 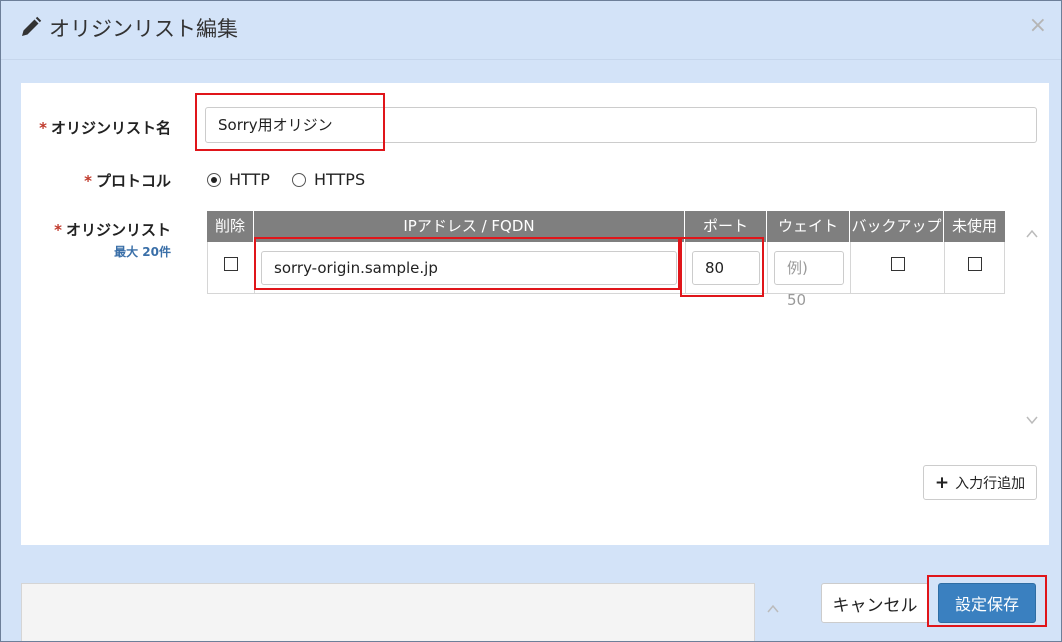 What do you see at coordinates (469, 226) in the screenshot?
I see `col-header-host: IPアドレス / FQDN` at bounding box center [469, 226].